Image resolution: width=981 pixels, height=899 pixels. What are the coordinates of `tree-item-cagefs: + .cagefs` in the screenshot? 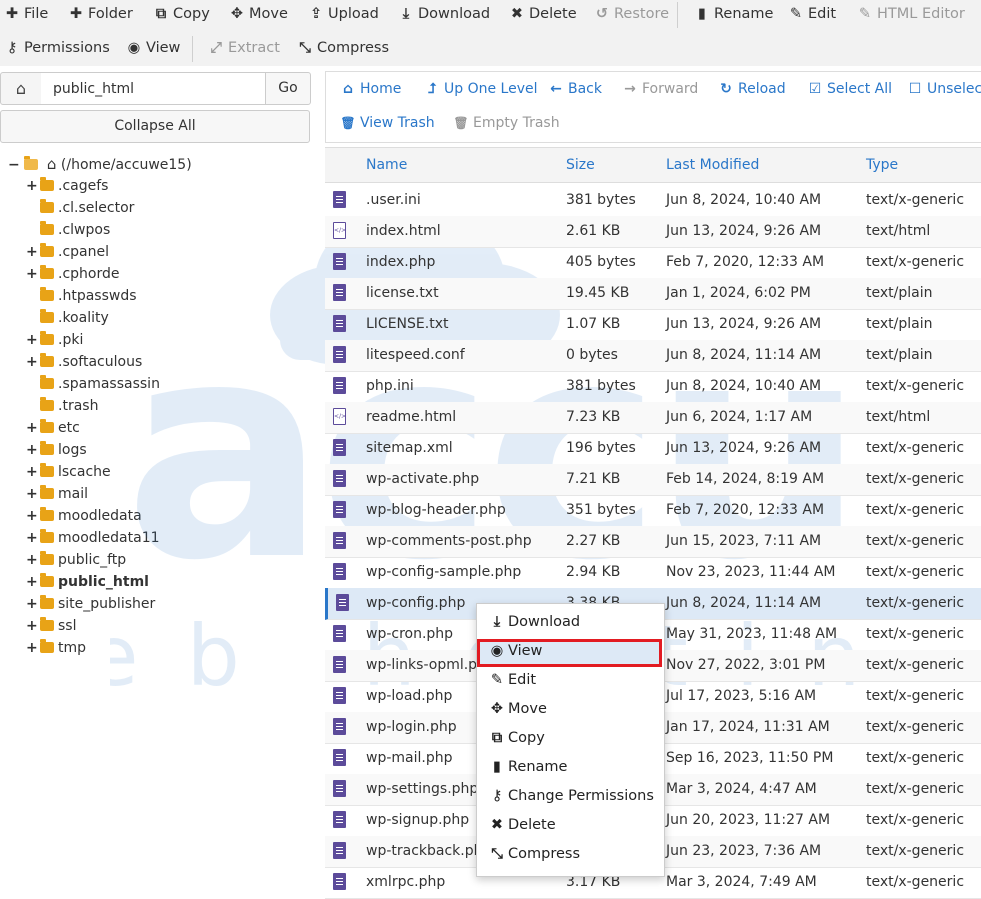 It's located at (67, 186).